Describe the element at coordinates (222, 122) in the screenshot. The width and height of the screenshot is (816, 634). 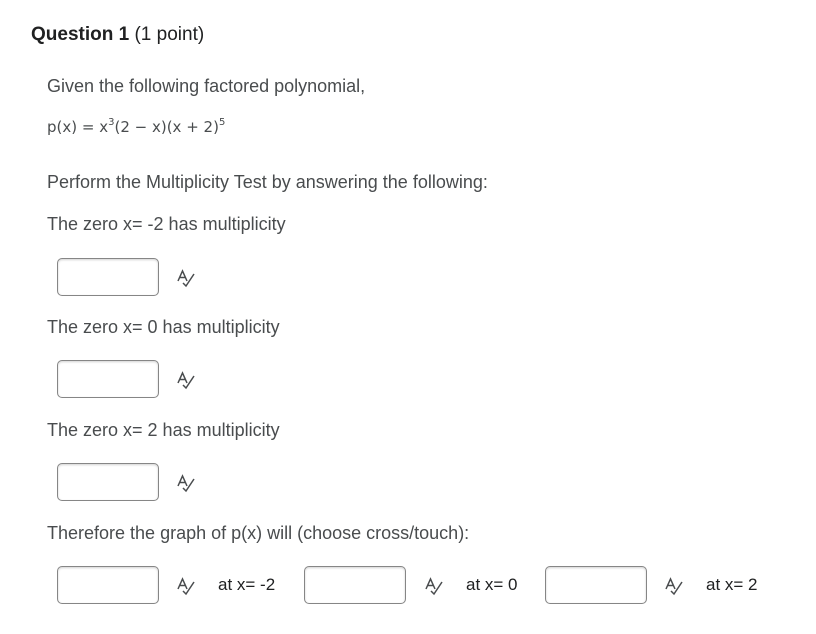
I see `poly-exponent-2: 5` at that location.